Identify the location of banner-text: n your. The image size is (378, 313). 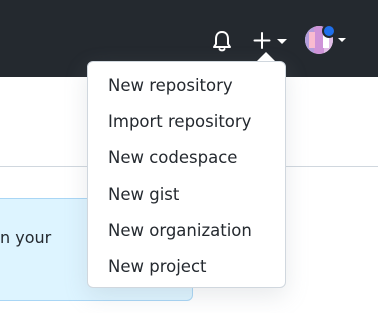
(26, 237).